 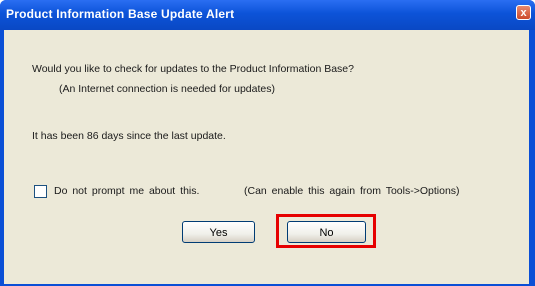 I want to click on yes-button: Yes, so click(x=218, y=232).